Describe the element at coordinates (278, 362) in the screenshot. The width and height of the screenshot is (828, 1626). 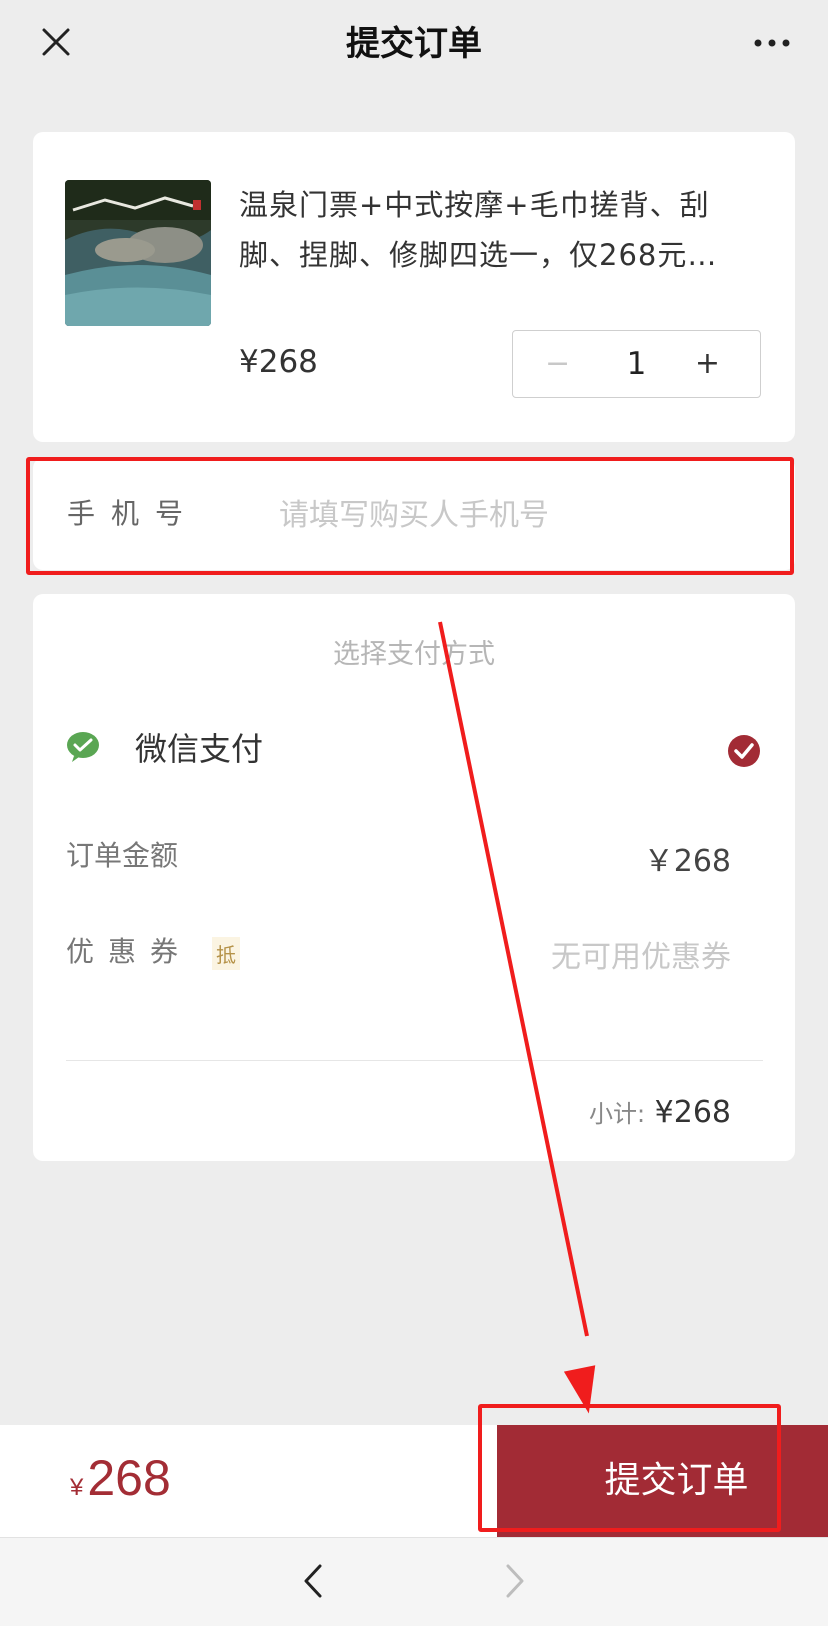
I see `product-price: ¥268` at that location.